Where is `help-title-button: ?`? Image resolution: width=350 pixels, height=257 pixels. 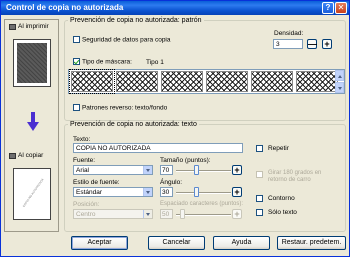 help-title-button: ? is located at coordinates (328, 8).